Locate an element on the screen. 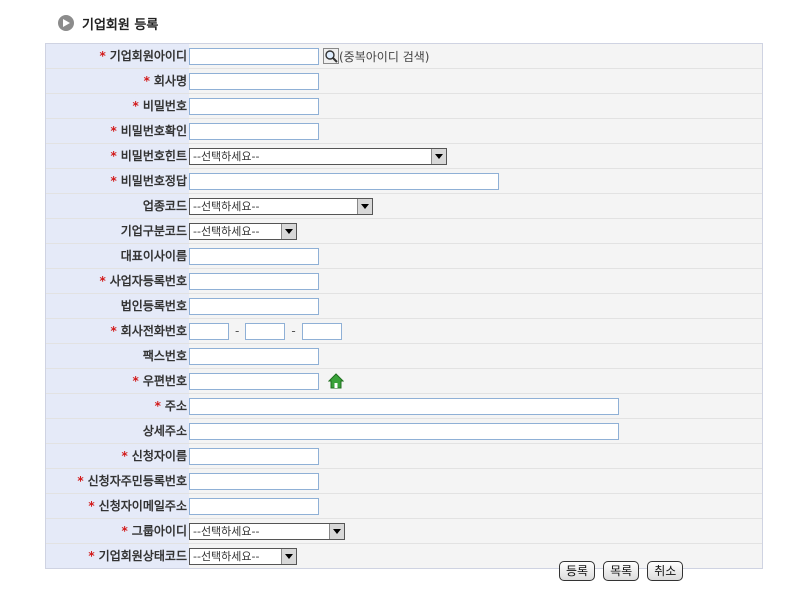 This screenshot has width=800, height=600. business-reg-no-input is located at coordinates (254, 281).